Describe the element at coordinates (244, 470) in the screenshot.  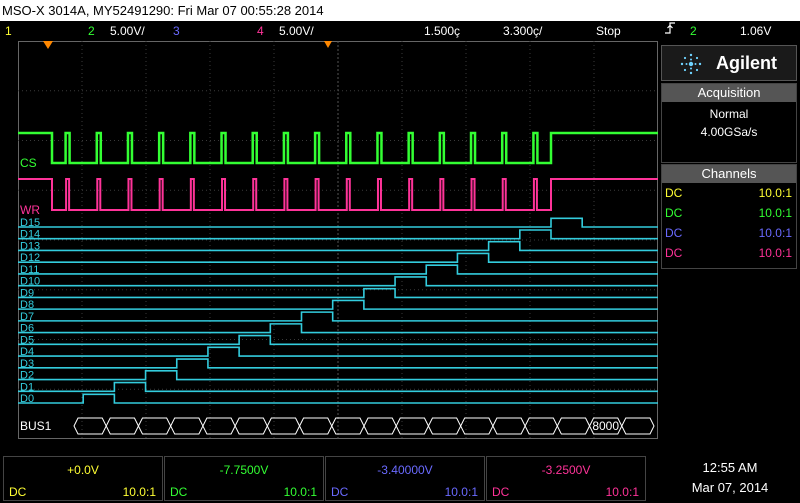
I see `ch2-offset: -7.7500V` at that location.